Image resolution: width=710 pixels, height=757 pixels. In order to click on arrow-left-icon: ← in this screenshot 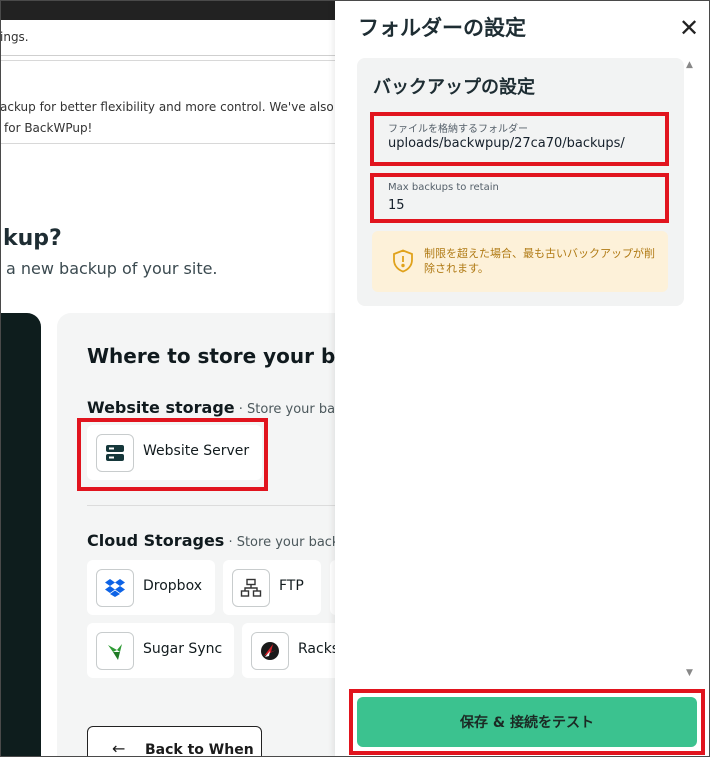, I will do `click(119, 748)`.